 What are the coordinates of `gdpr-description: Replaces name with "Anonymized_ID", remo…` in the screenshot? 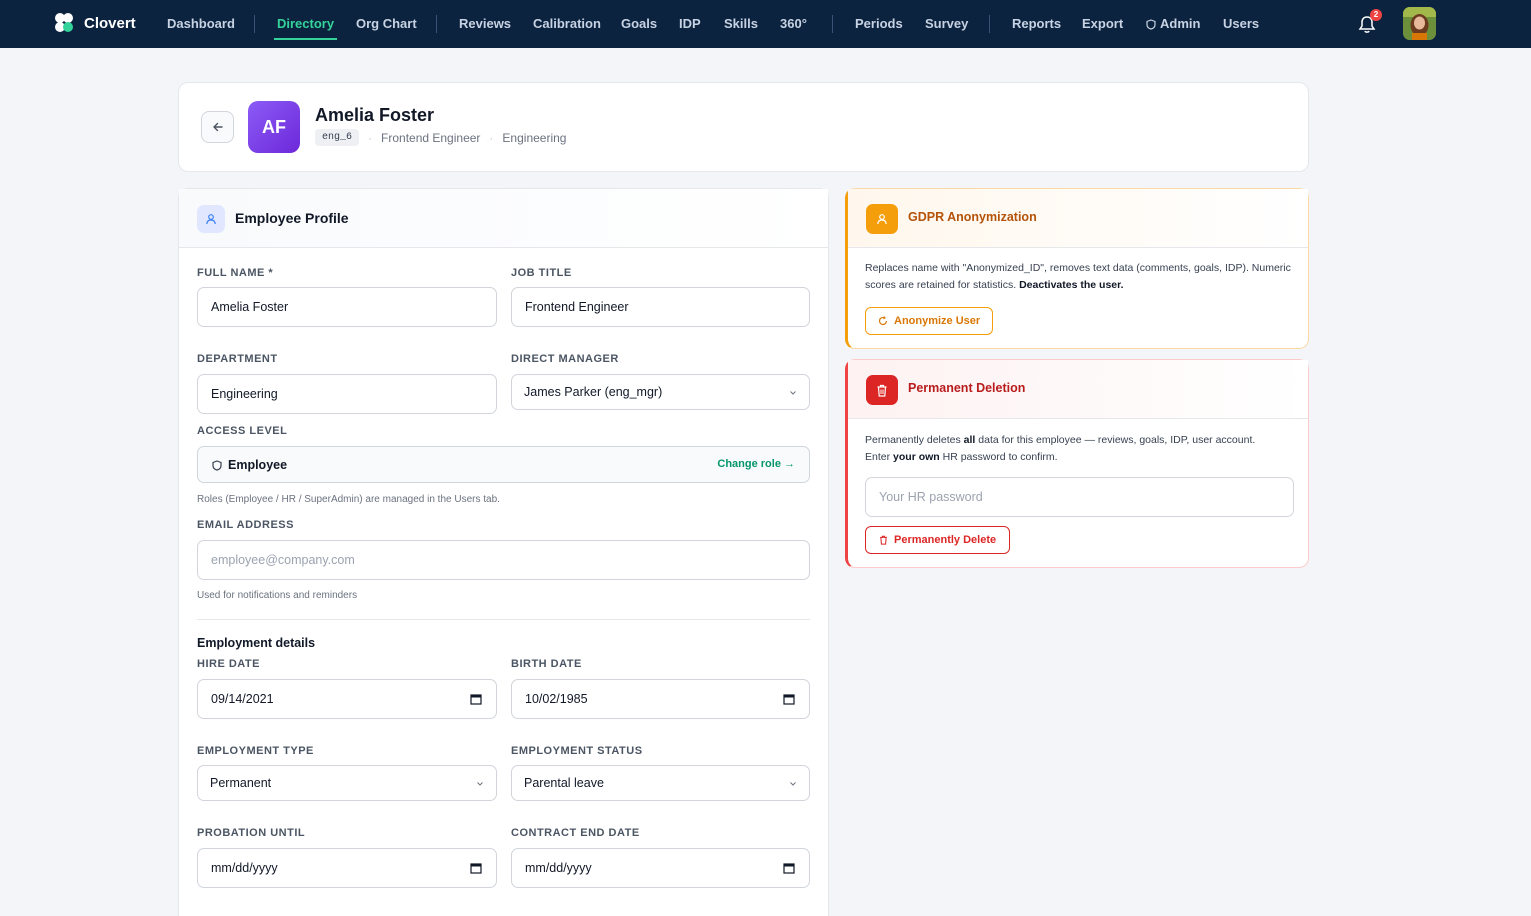 It's located at (1080, 277).